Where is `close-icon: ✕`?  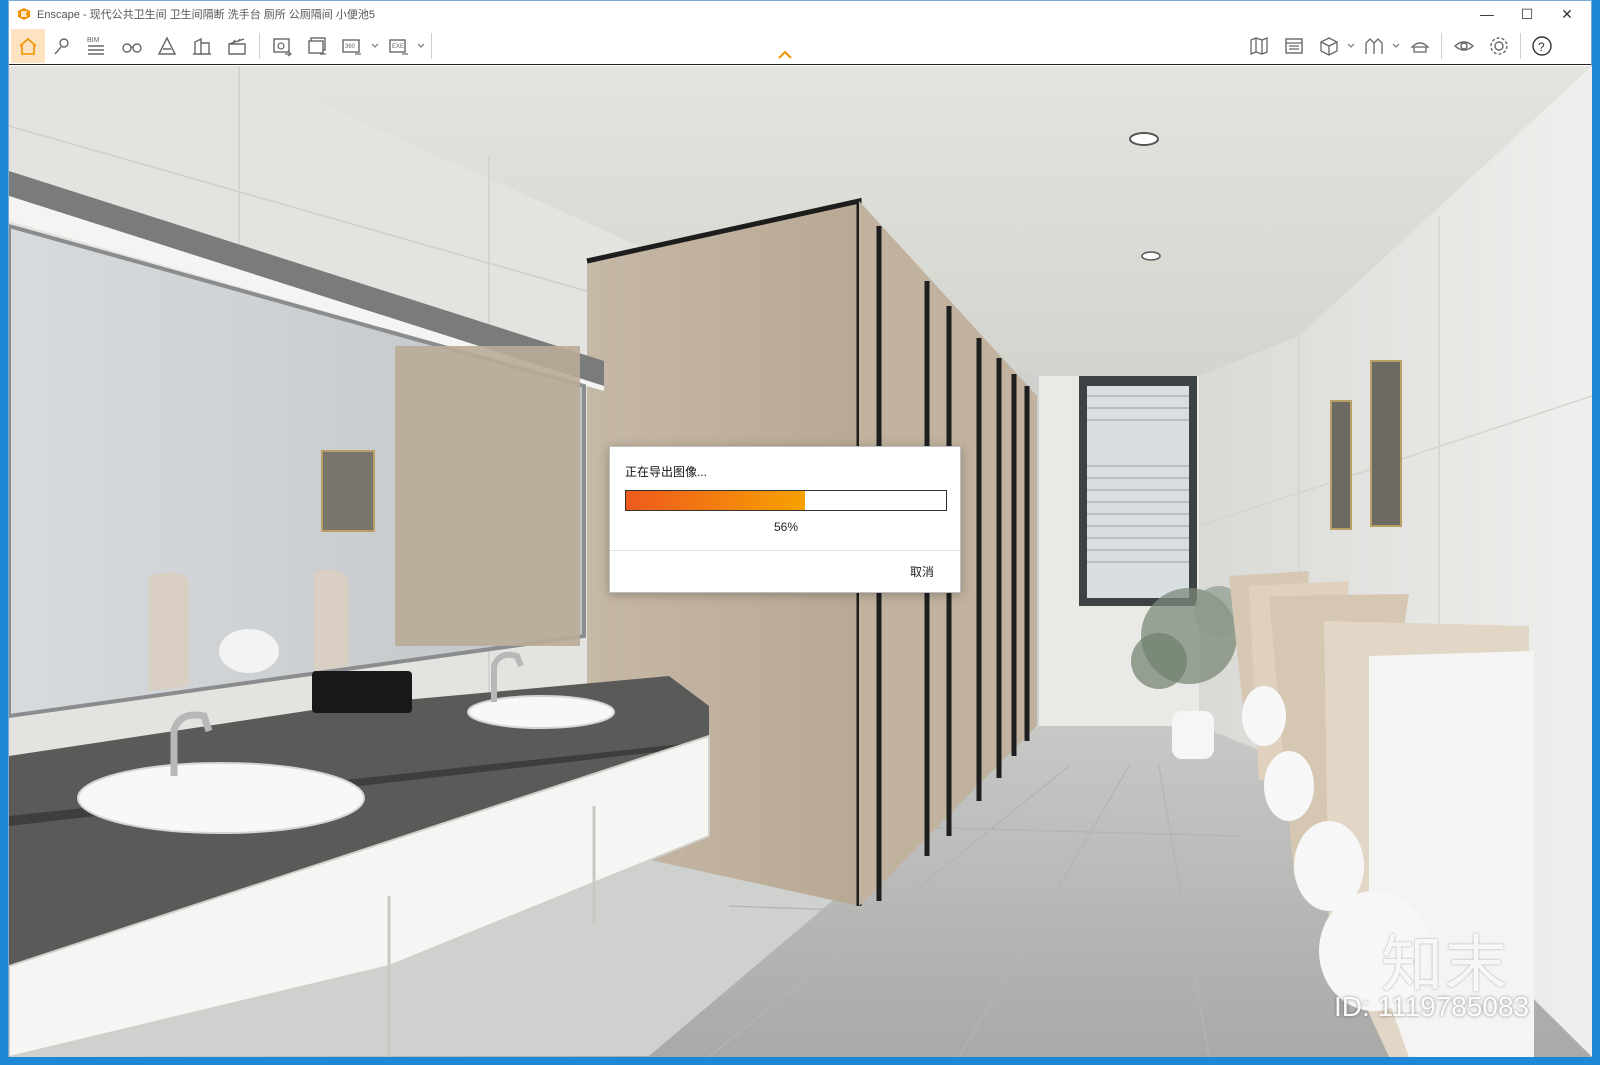 close-icon: ✕ is located at coordinates (1567, 13).